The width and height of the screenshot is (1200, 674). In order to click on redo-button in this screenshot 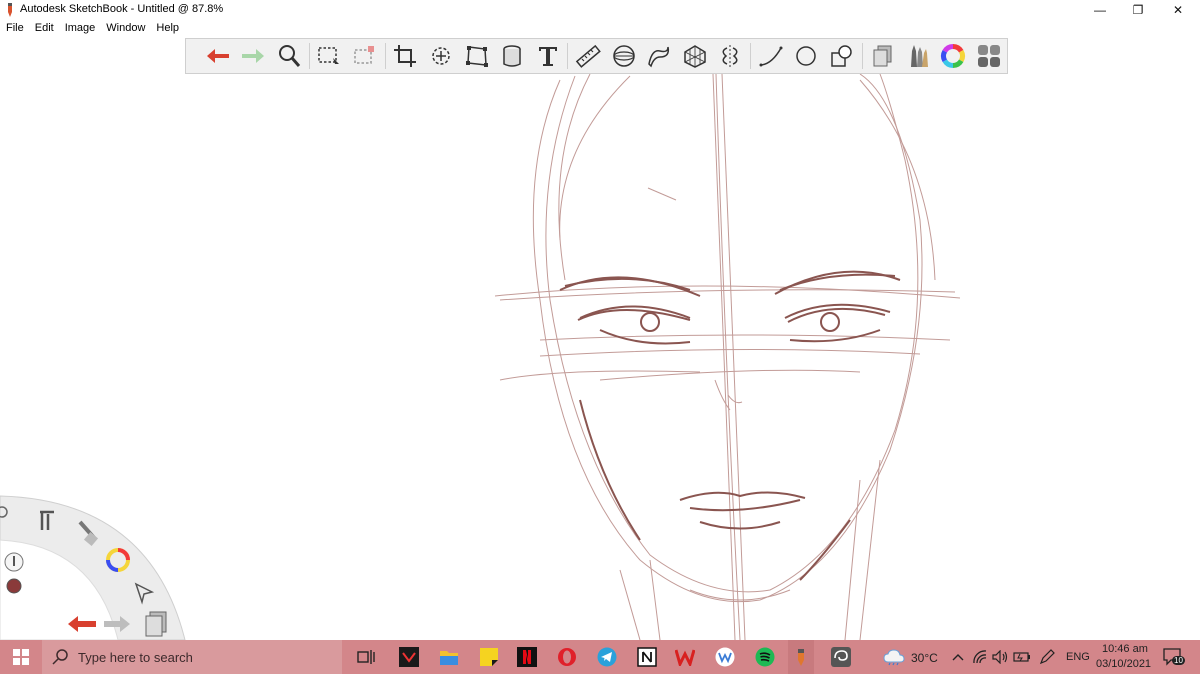, I will do `click(254, 56)`.